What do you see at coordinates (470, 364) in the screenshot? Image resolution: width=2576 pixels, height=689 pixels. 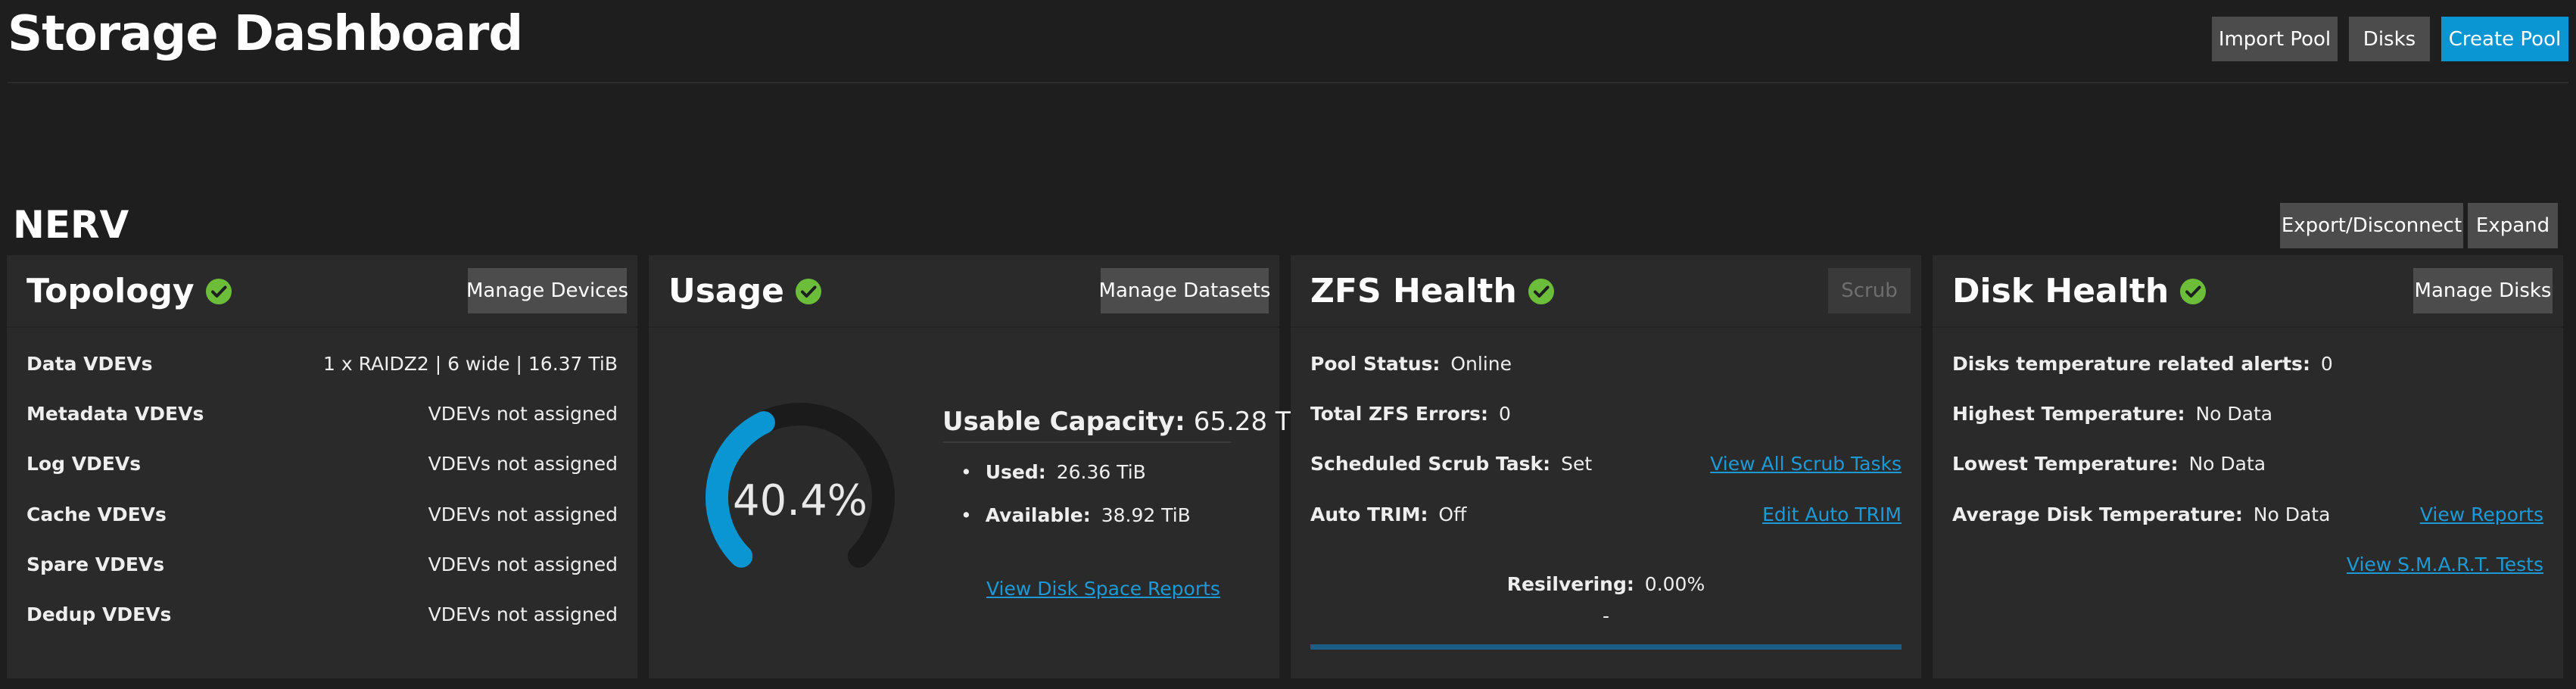 I see `data-vdevs-value: 1 x RAIDZ2 | 6 wide | 16.37 TiB` at bounding box center [470, 364].